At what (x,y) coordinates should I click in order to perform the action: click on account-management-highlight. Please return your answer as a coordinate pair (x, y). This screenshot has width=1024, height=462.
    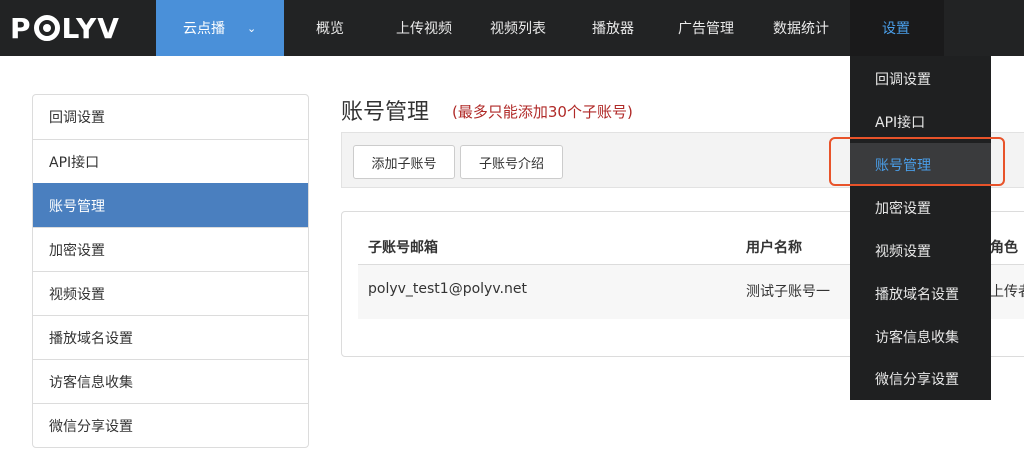
    Looking at the image, I should click on (917, 161).